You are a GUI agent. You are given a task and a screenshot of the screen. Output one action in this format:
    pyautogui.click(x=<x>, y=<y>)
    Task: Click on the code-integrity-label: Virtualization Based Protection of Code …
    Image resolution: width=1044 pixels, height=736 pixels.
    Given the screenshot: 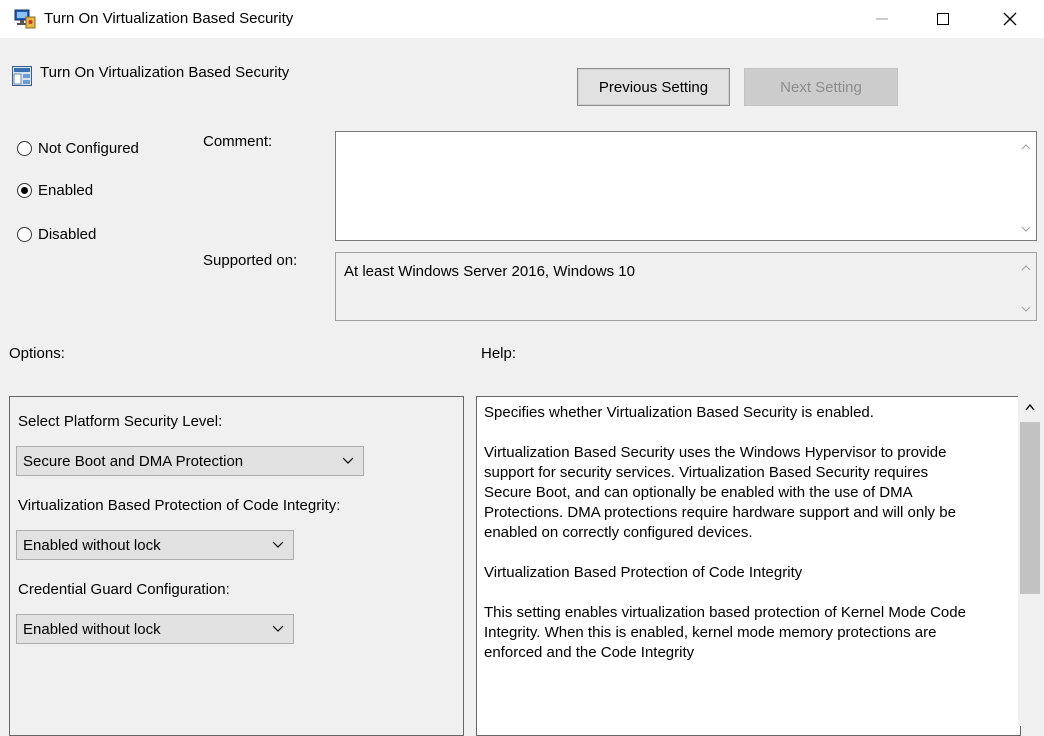 What is the action you would take?
    pyautogui.click(x=179, y=505)
    